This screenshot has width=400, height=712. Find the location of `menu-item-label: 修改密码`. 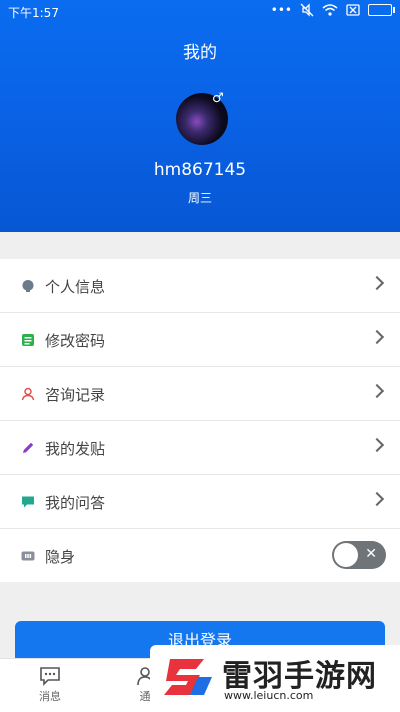

menu-item-label: 修改密码 is located at coordinates (75, 341).